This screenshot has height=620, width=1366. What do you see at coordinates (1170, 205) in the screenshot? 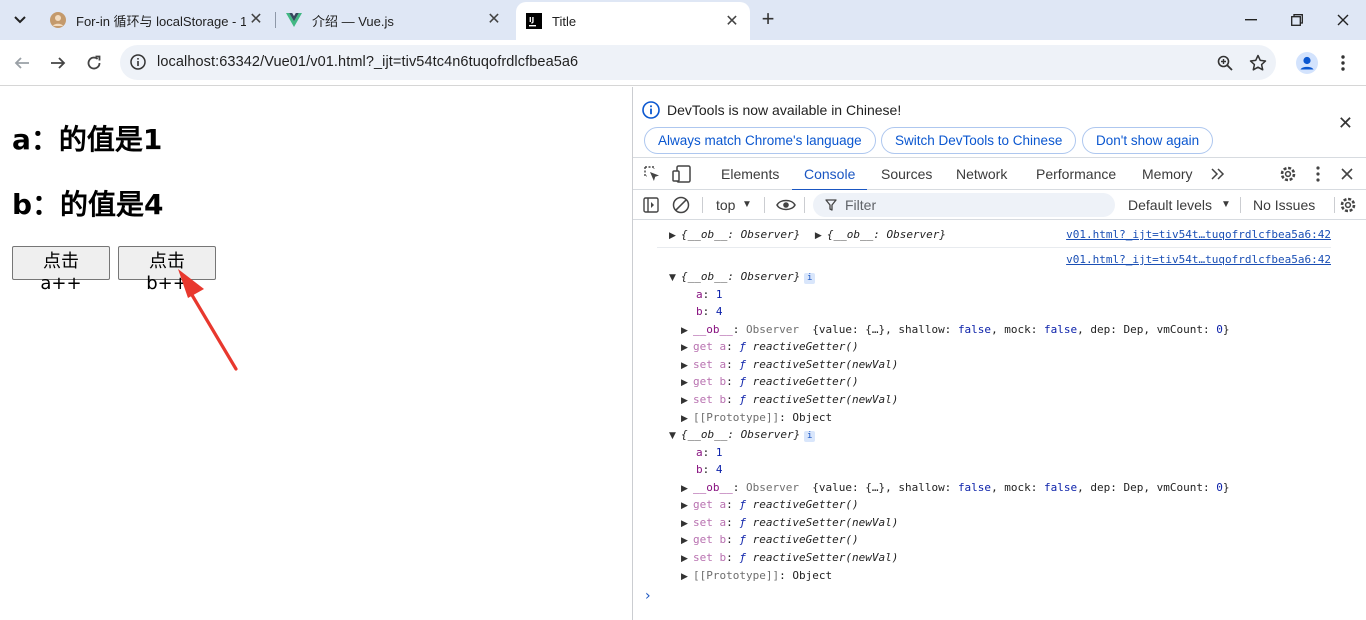
I see `log-levels-dropdown: Default levels` at bounding box center [1170, 205].